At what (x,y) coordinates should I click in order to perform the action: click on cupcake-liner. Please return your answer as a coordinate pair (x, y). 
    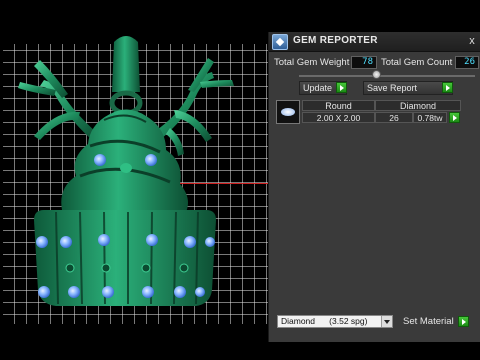
    Looking at the image, I should click on (125, 258).